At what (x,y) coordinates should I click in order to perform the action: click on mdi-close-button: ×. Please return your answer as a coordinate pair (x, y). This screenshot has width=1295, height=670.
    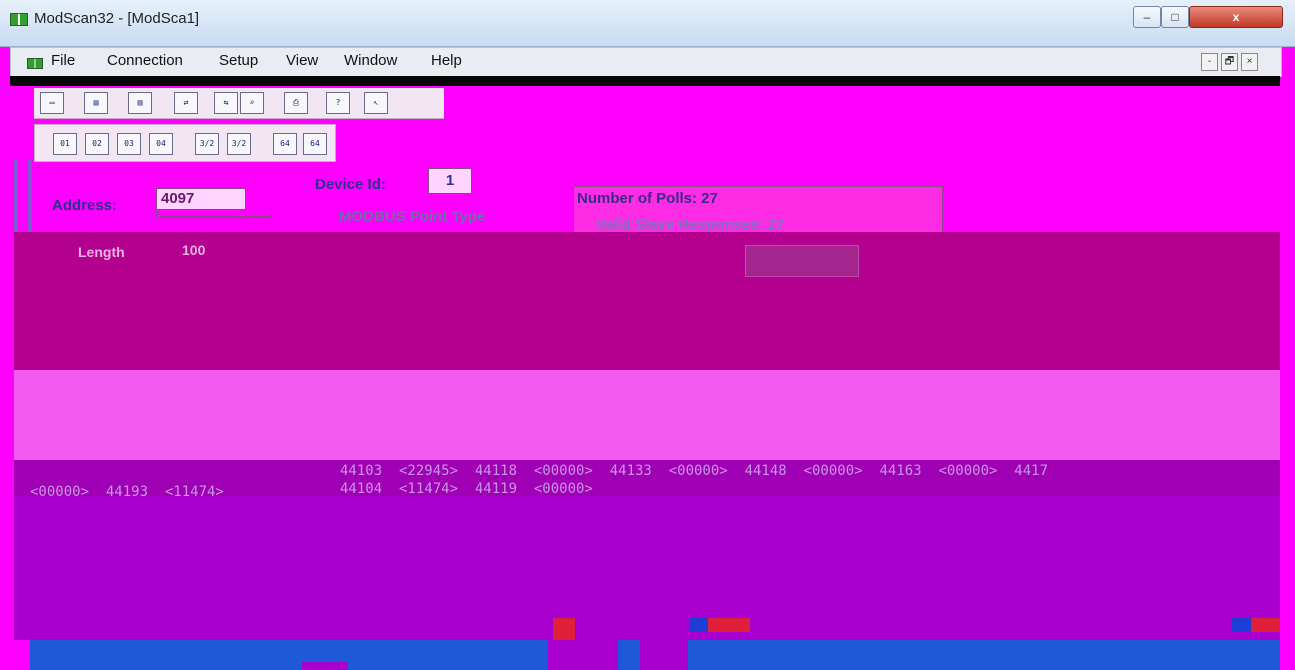
    Looking at the image, I should click on (1249, 62).